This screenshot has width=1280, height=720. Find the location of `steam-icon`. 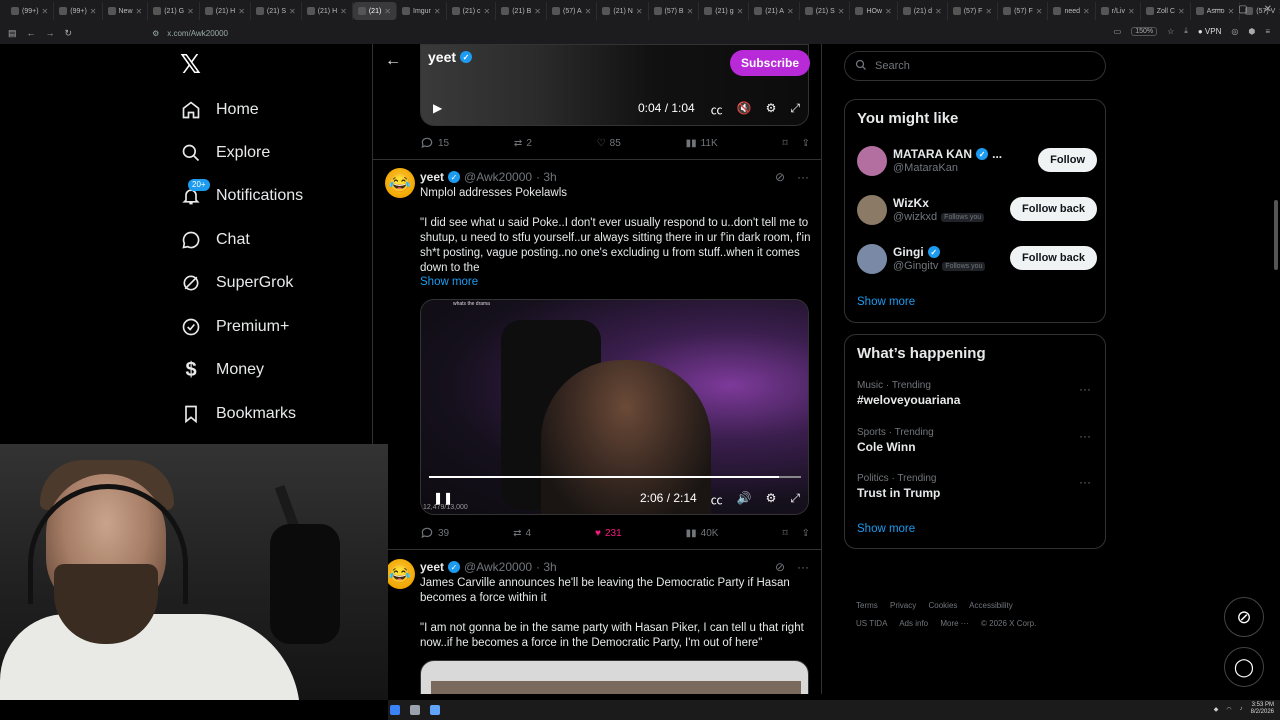

steam-icon is located at coordinates (415, 710).